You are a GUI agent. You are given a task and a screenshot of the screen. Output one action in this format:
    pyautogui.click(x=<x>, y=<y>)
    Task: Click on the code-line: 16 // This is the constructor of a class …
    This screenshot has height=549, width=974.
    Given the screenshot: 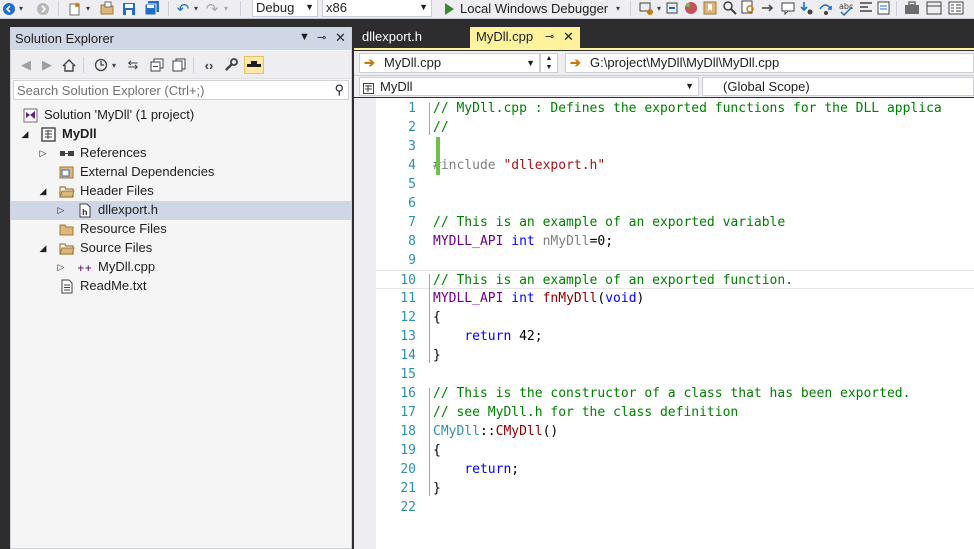 What is the action you would take?
    pyautogui.click(x=675, y=393)
    